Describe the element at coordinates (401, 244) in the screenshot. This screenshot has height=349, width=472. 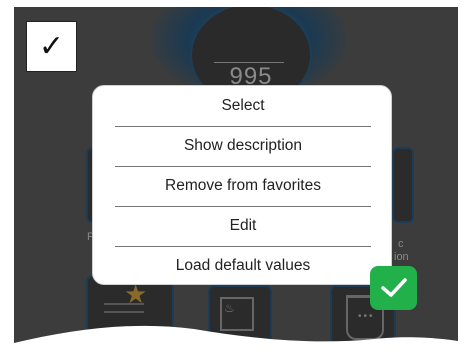
I see `bg-caption-right-1: c` at that location.